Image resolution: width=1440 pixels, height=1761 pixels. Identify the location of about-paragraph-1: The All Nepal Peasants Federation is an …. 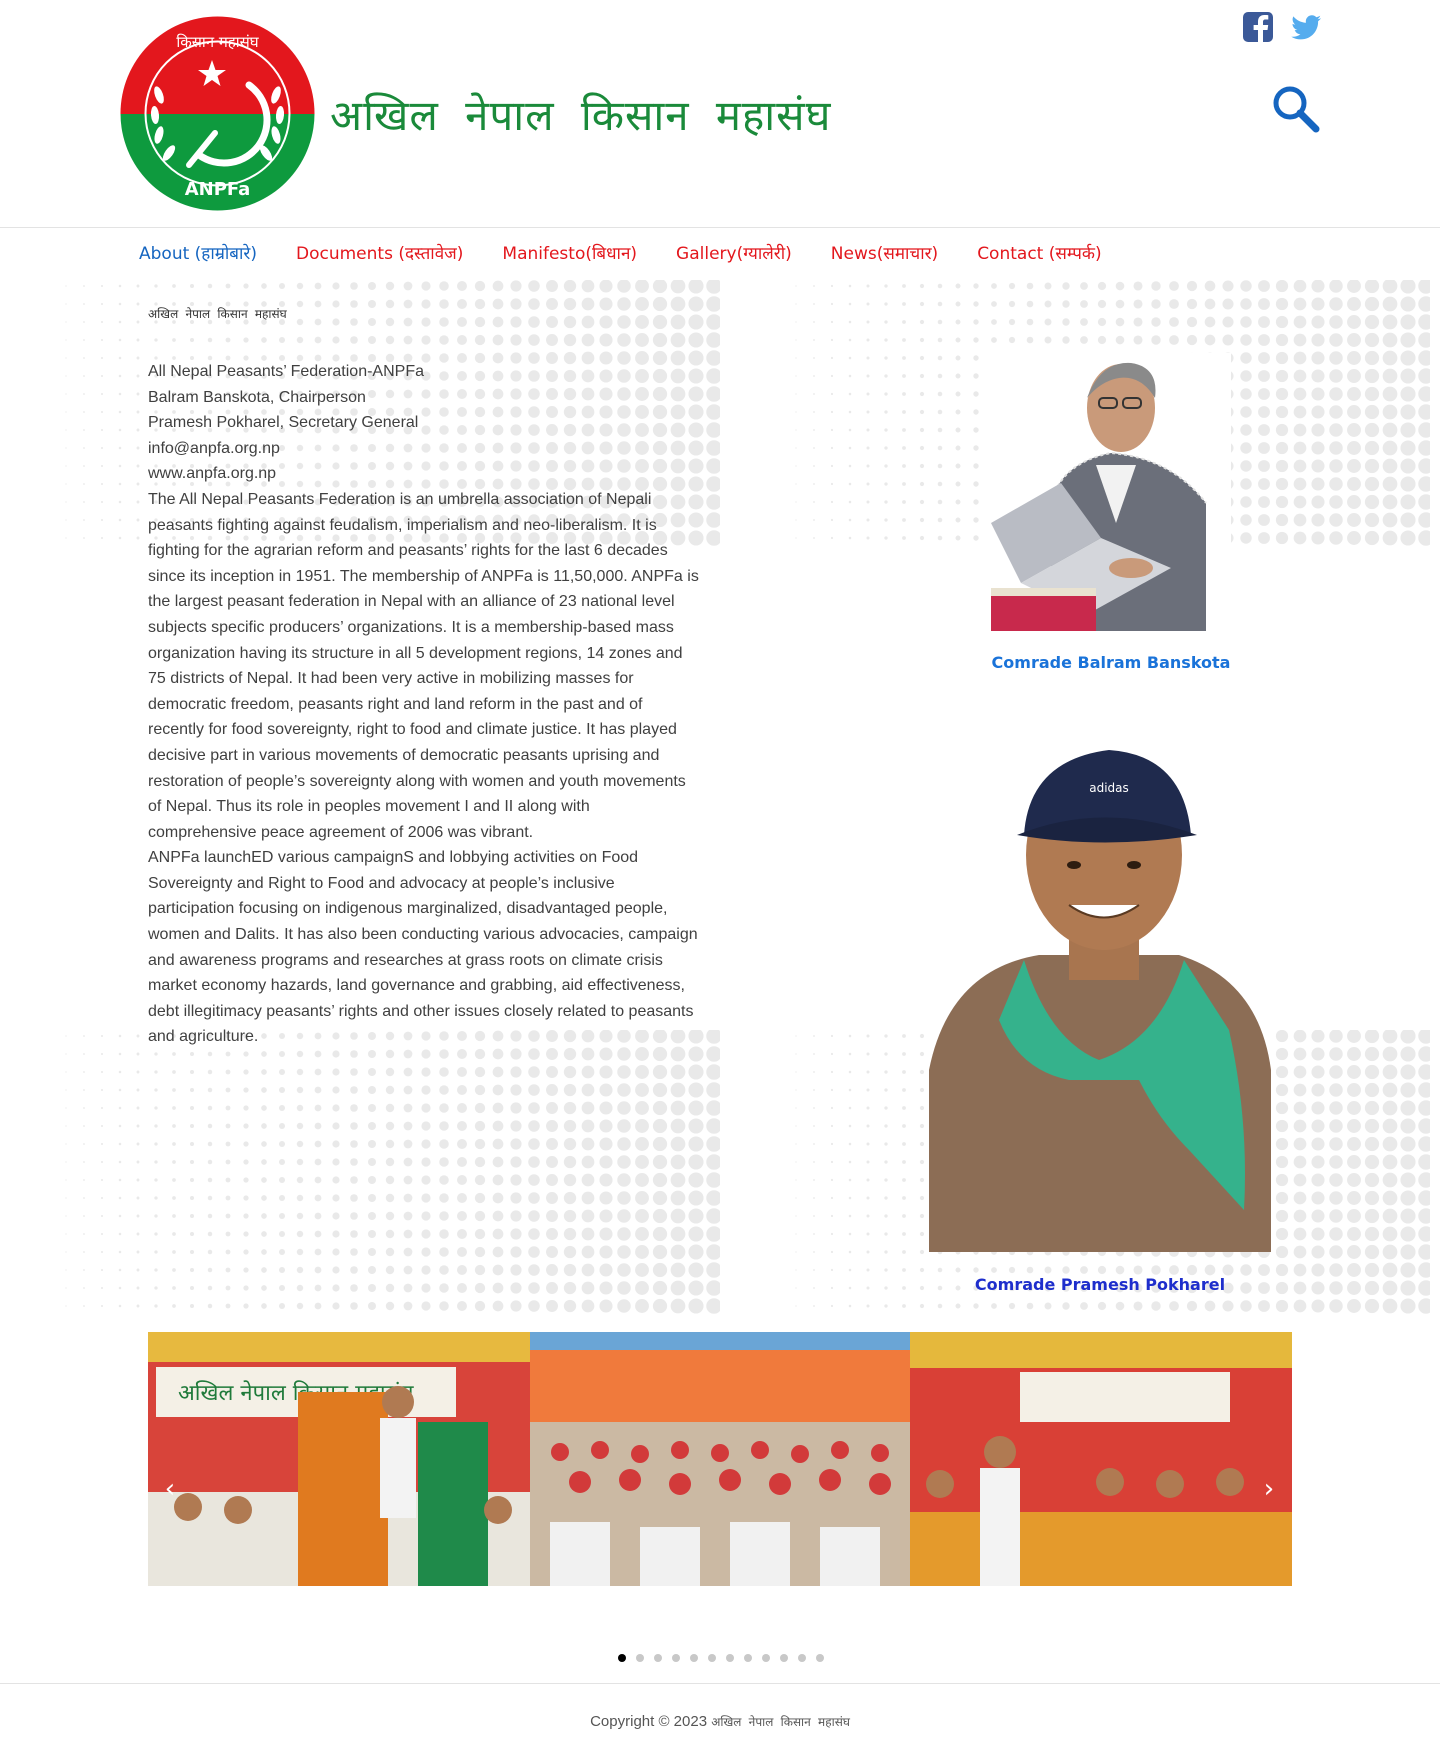
(423, 665).